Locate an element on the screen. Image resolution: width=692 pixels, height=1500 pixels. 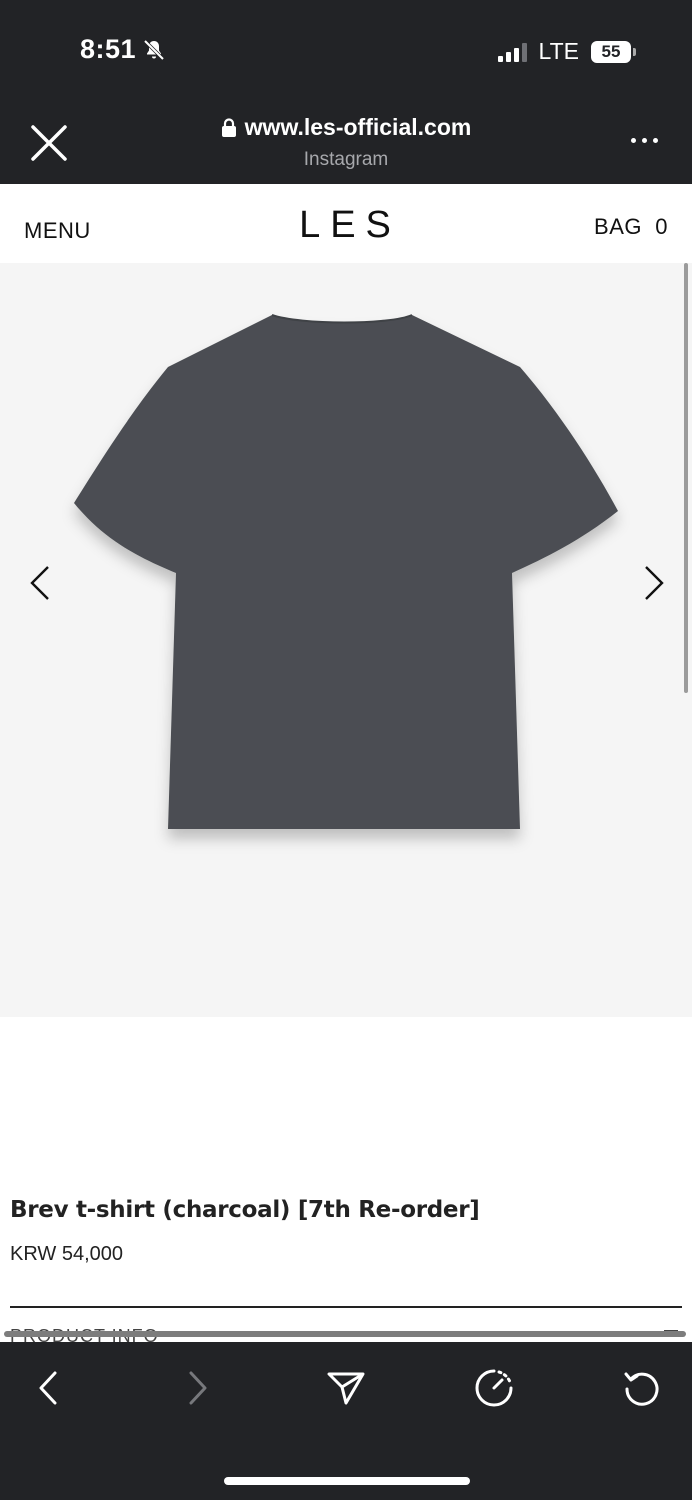
back-button is located at coordinates (48, 1388).